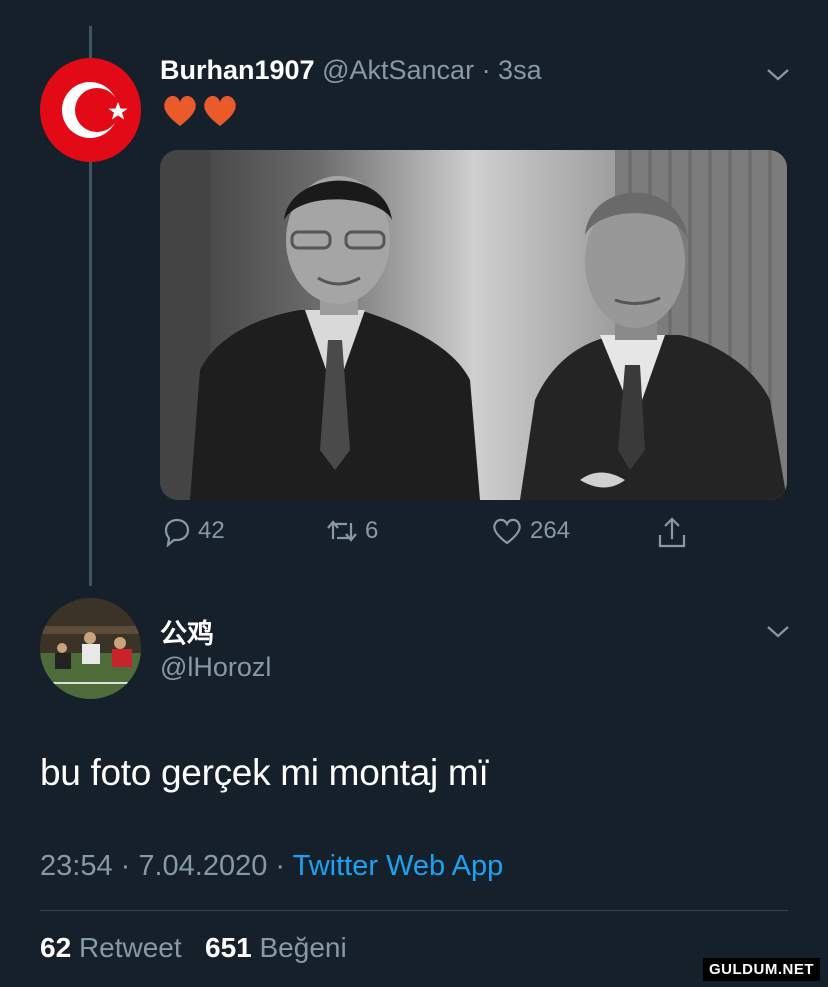 This screenshot has height=987, width=828. I want to click on reply-handle: @lHorozl, so click(215, 667).